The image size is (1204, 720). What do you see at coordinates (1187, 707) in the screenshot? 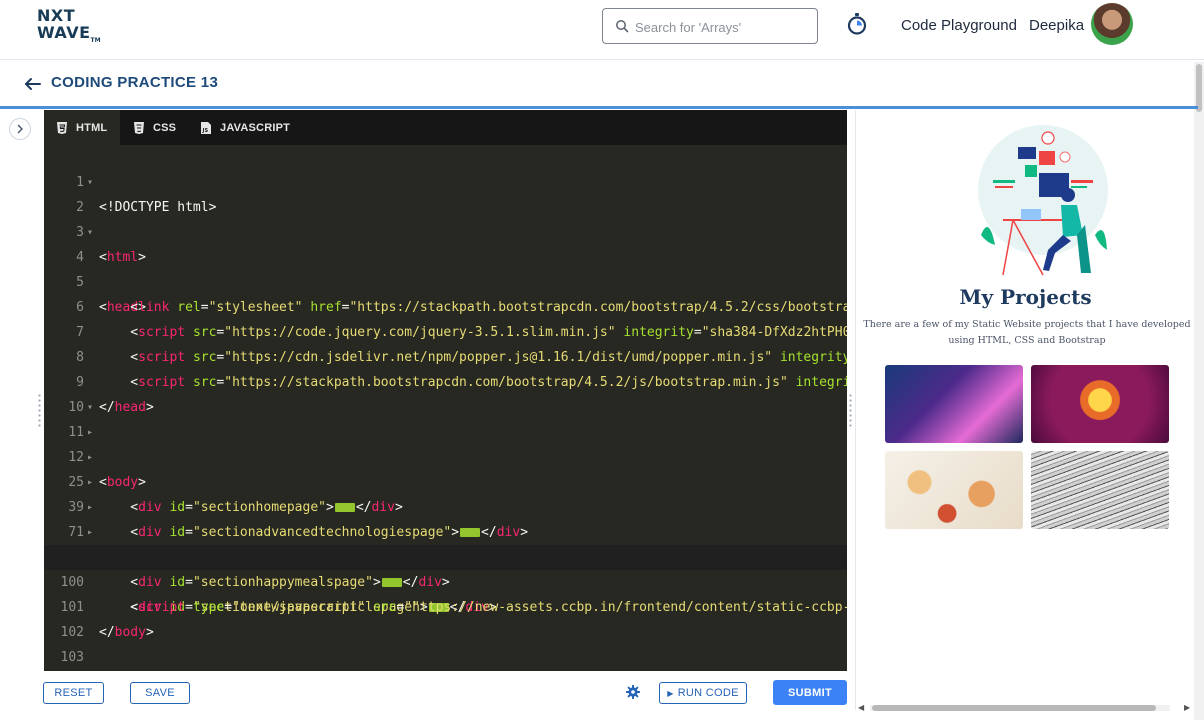
I see `scroll-right-arrow-icon: ▶` at bounding box center [1187, 707].